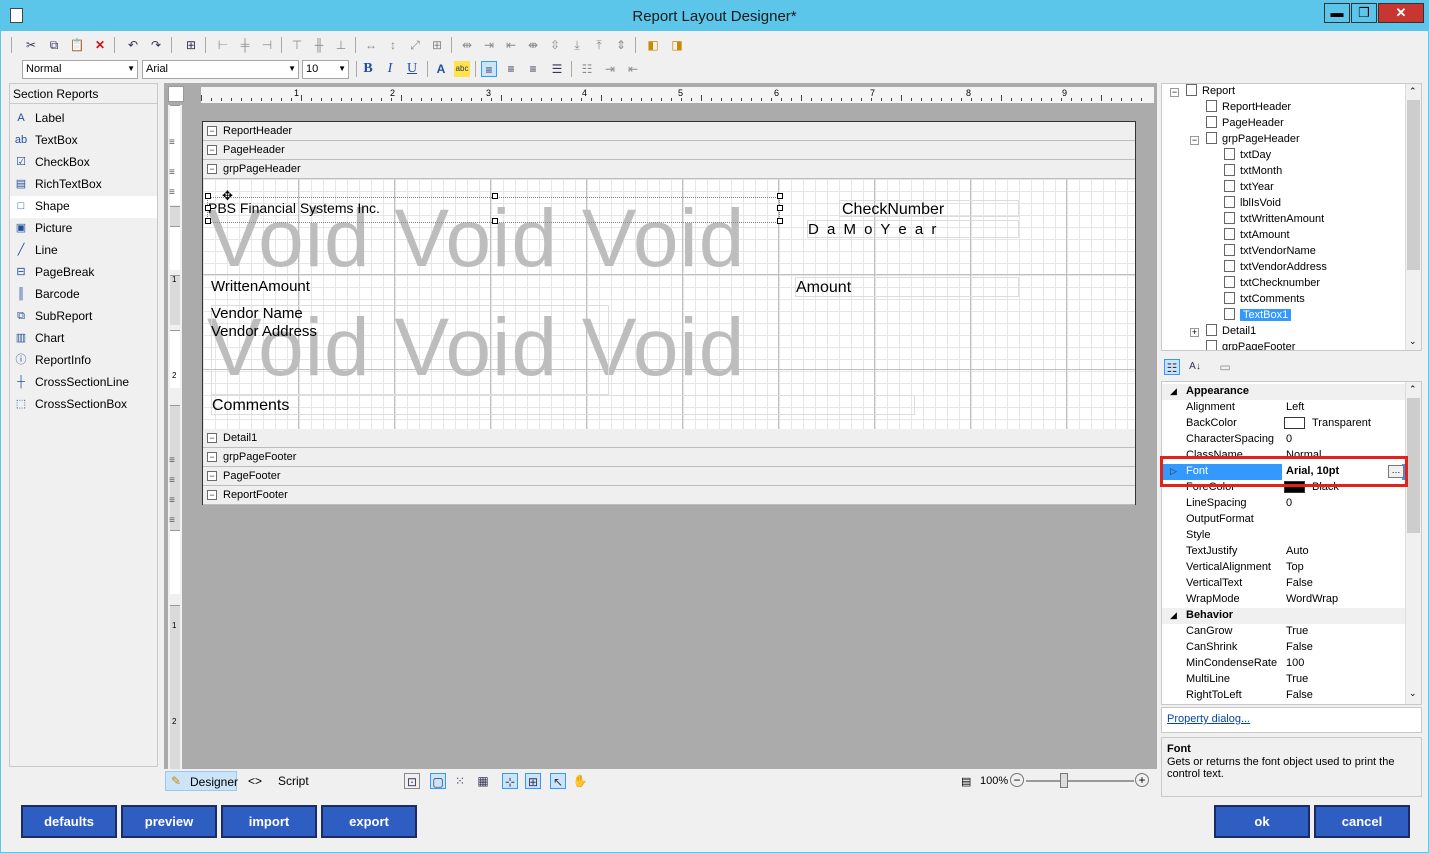 The image size is (1429, 853). I want to click on toolbox-item-richtextbox: ▤ RichTextBox, so click(83, 185).